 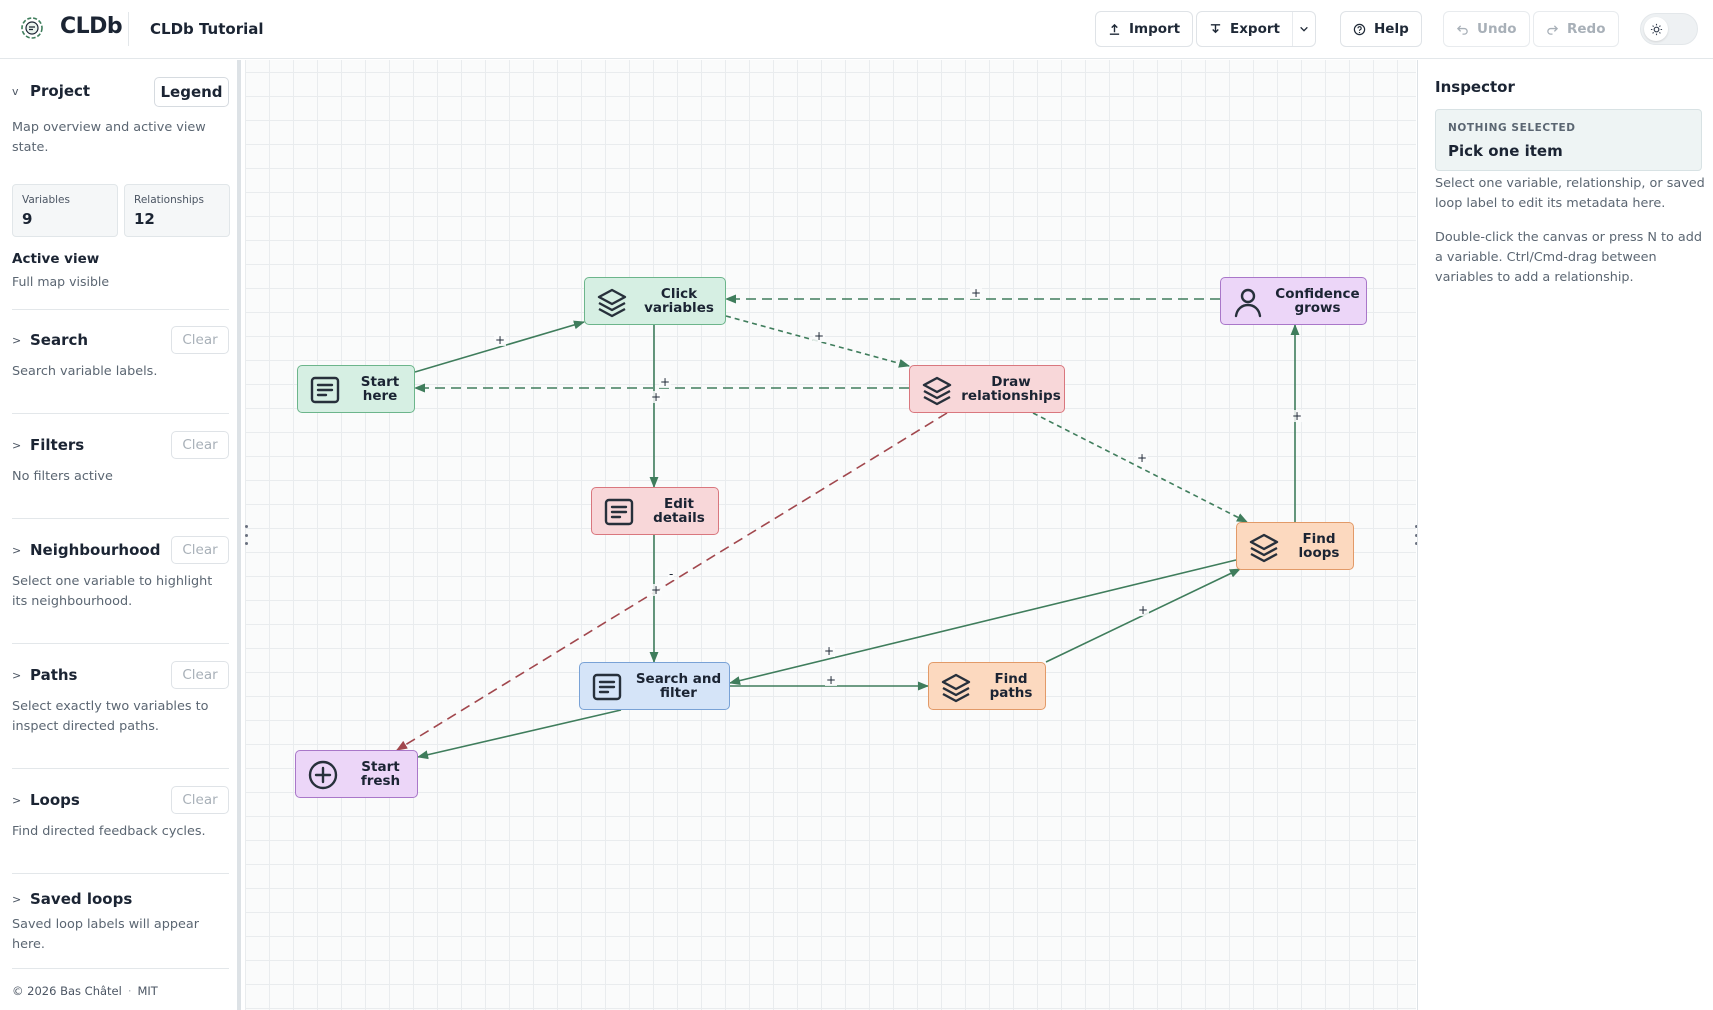 I want to click on export-button: Export, so click(x=1244, y=29).